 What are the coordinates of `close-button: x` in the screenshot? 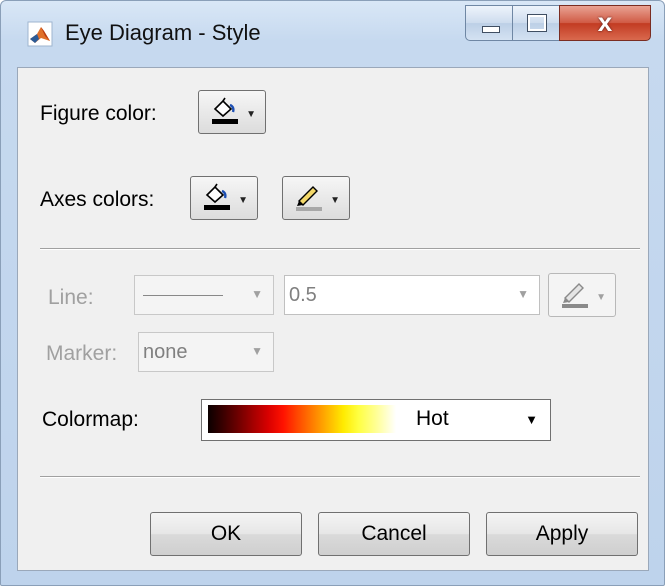 It's located at (605, 23).